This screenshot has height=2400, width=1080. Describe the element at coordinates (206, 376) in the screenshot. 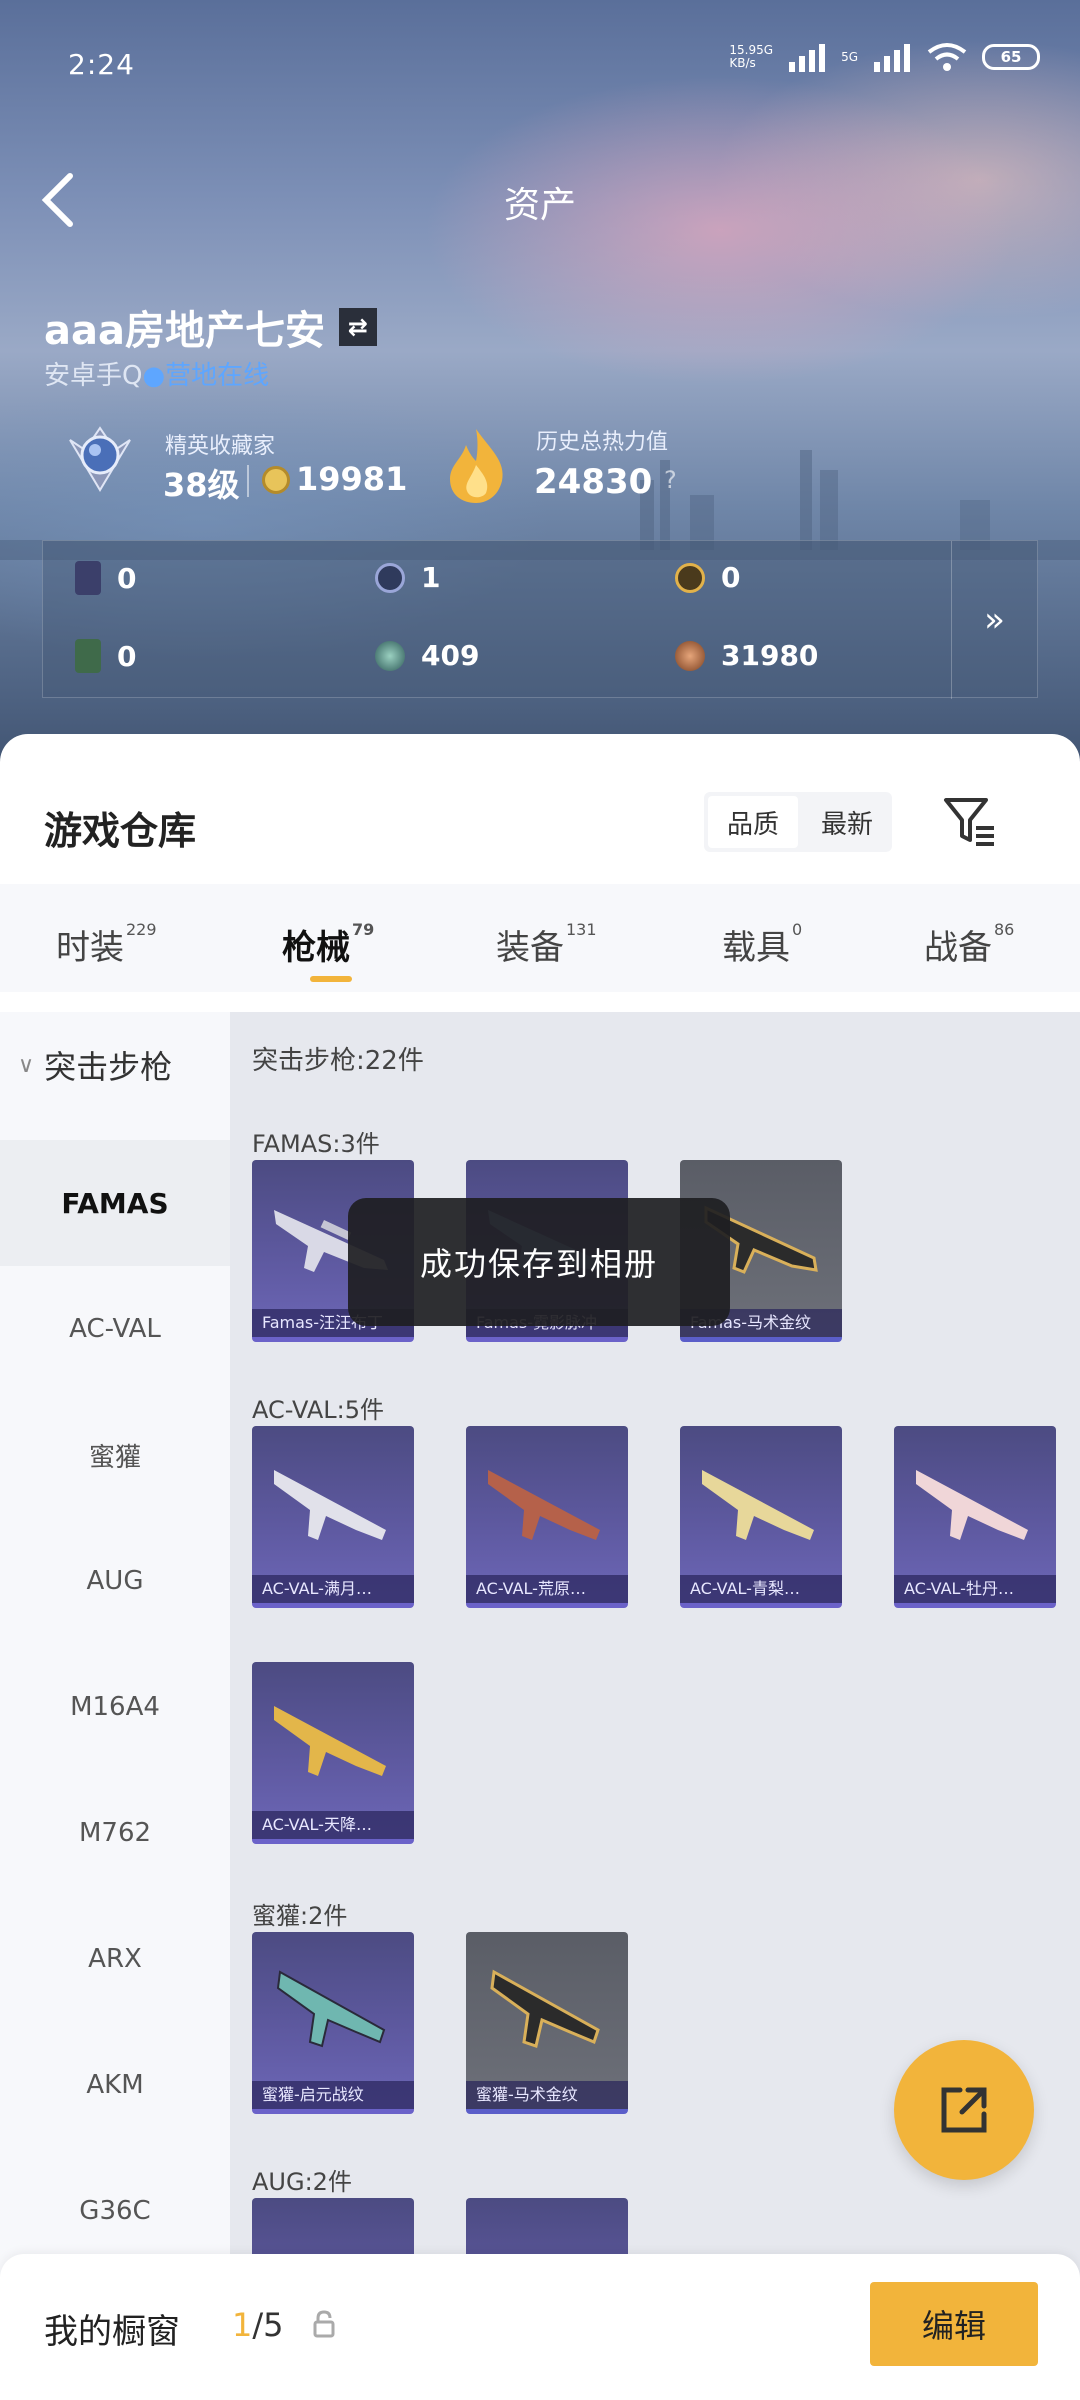

I see `online-status: ●营地在线` at that location.